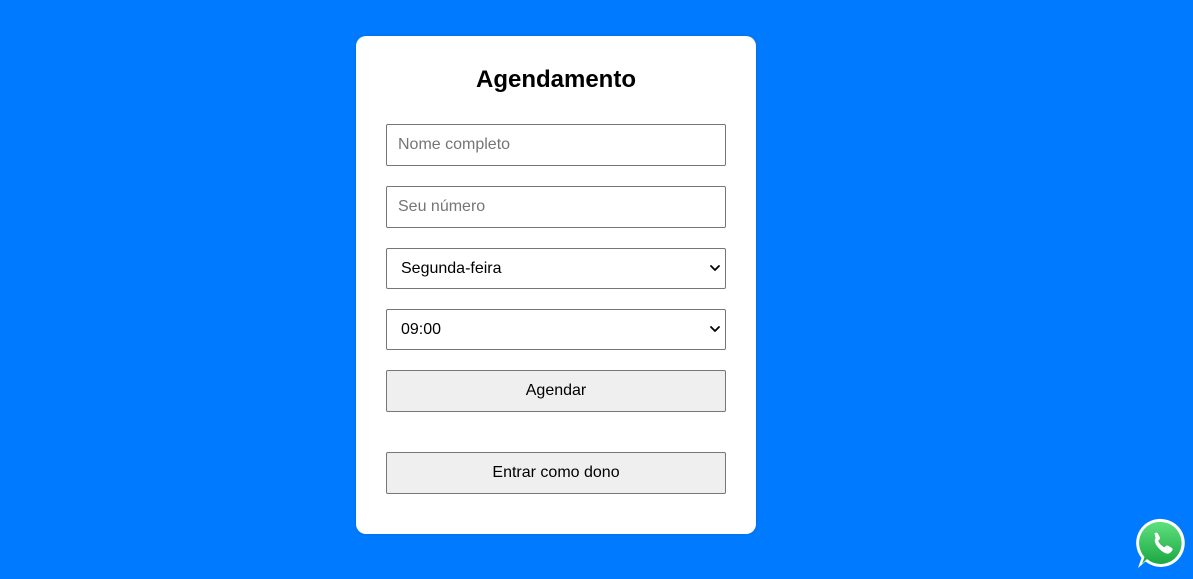 This screenshot has height=579, width=1193. I want to click on whatsapp-icon, so click(1160, 543).